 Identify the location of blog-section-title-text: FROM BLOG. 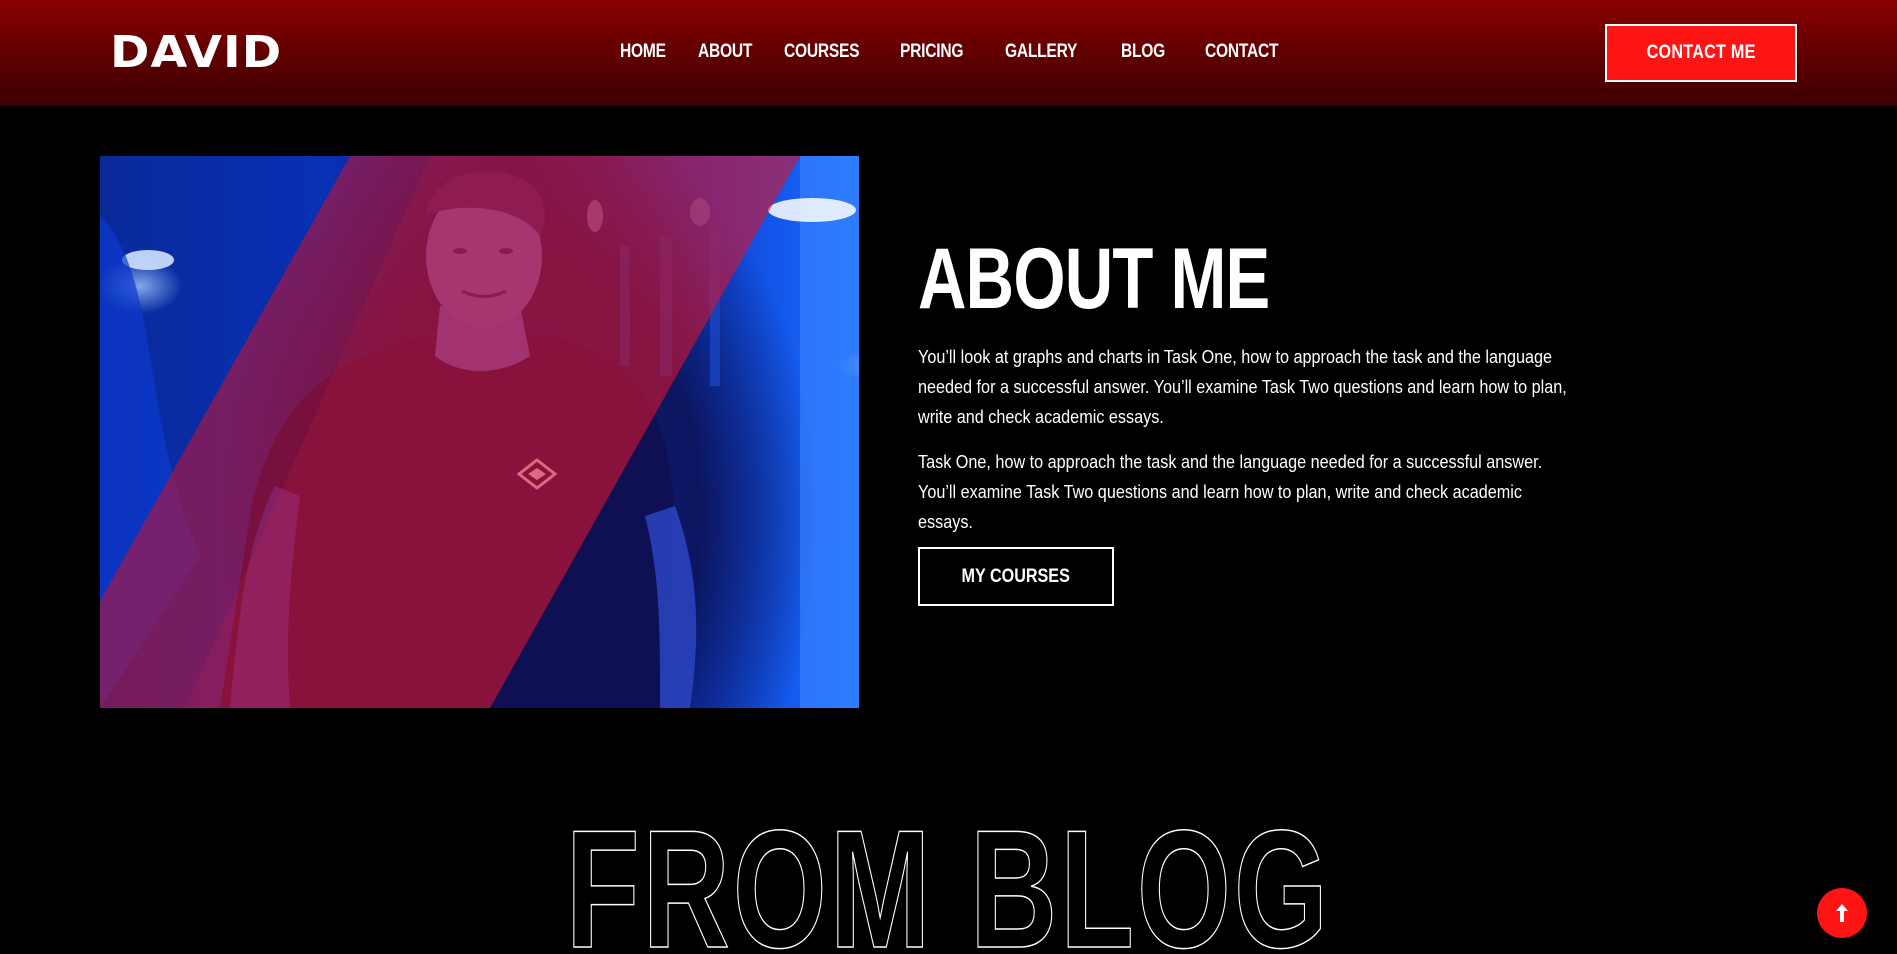
(948, 874).